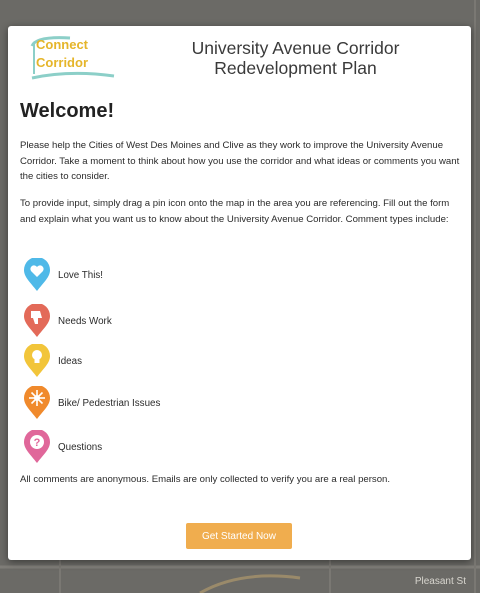 This screenshot has width=480, height=593. What do you see at coordinates (81, 275) in the screenshot?
I see `comment-type-label: Love This!` at bounding box center [81, 275].